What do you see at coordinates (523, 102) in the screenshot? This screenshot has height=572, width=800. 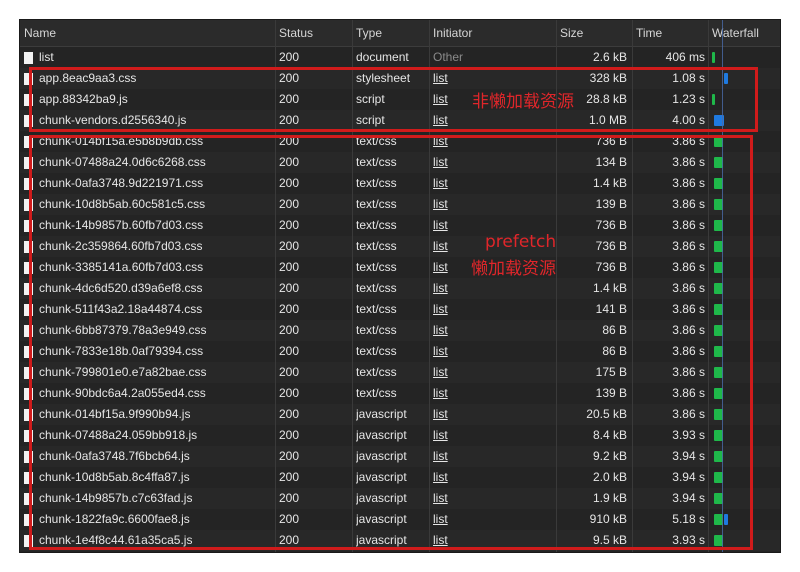 I see `annotation-label-non-lazy: 非懒加载资源` at bounding box center [523, 102].